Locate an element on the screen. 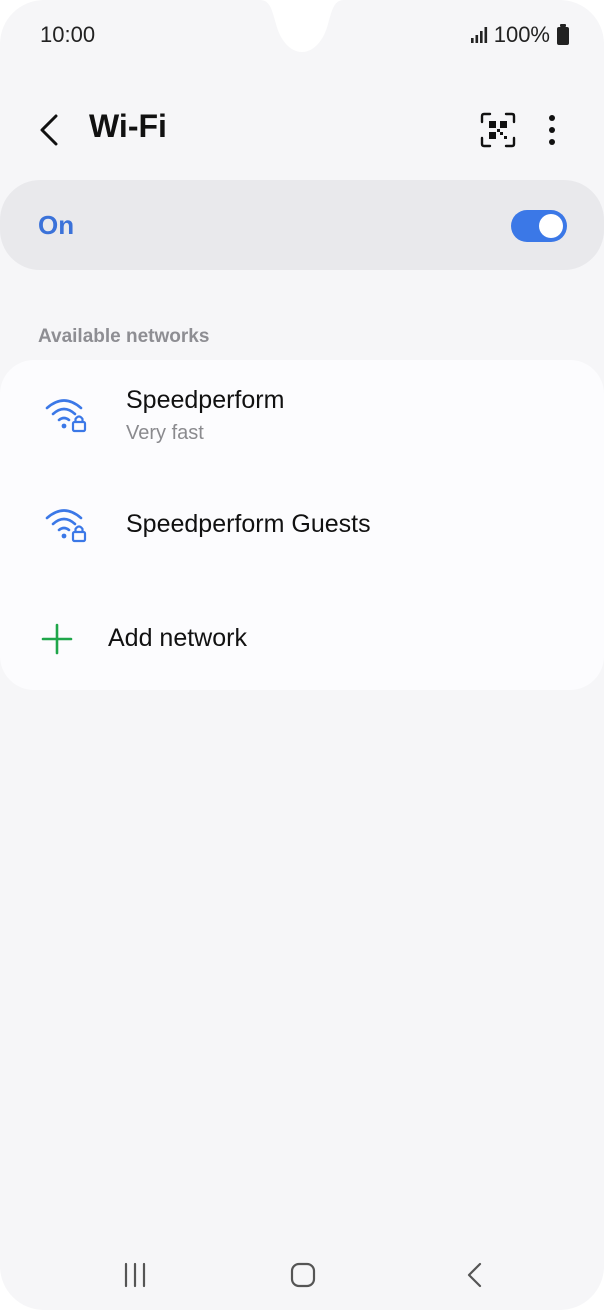  section-label-available-networks: Available networks is located at coordinates (124, 336).